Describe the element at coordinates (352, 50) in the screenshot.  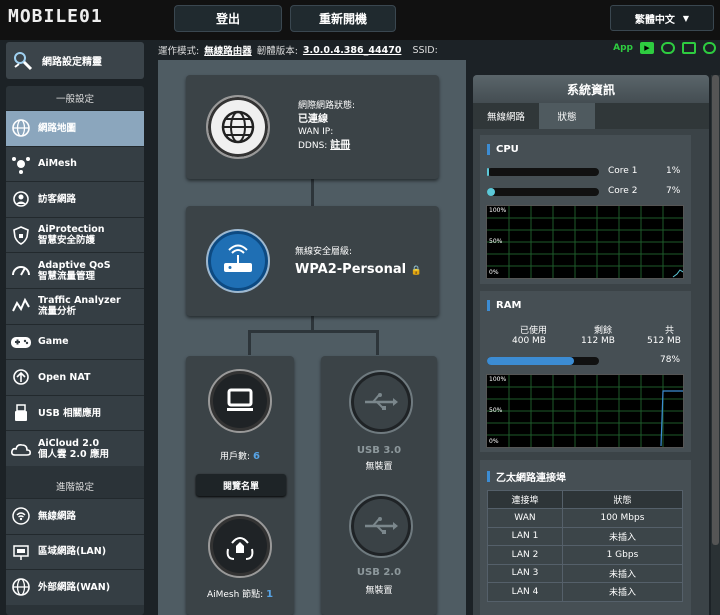
I see `firmware-link: 3.0.0.4.386_44470` at that location.